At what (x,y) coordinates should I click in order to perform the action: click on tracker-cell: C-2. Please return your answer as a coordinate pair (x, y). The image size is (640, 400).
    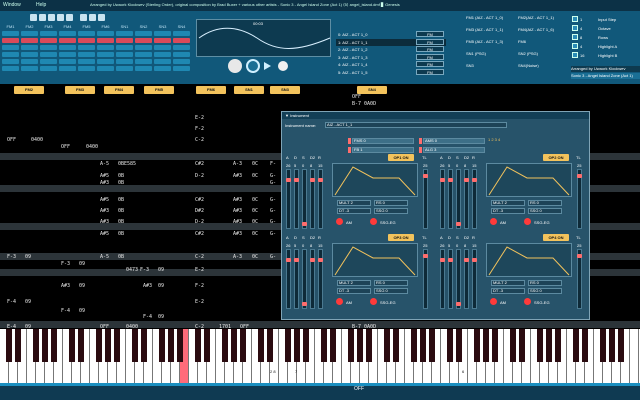
    Looking at the image, I should click on (199, 257).